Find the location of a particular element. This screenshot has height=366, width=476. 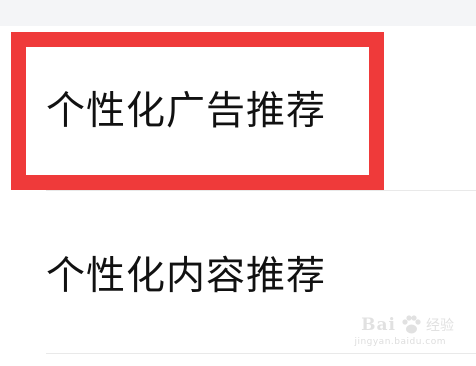

personalized-content-label: 个性化内容推荐 is located at coordinates (186, 276).